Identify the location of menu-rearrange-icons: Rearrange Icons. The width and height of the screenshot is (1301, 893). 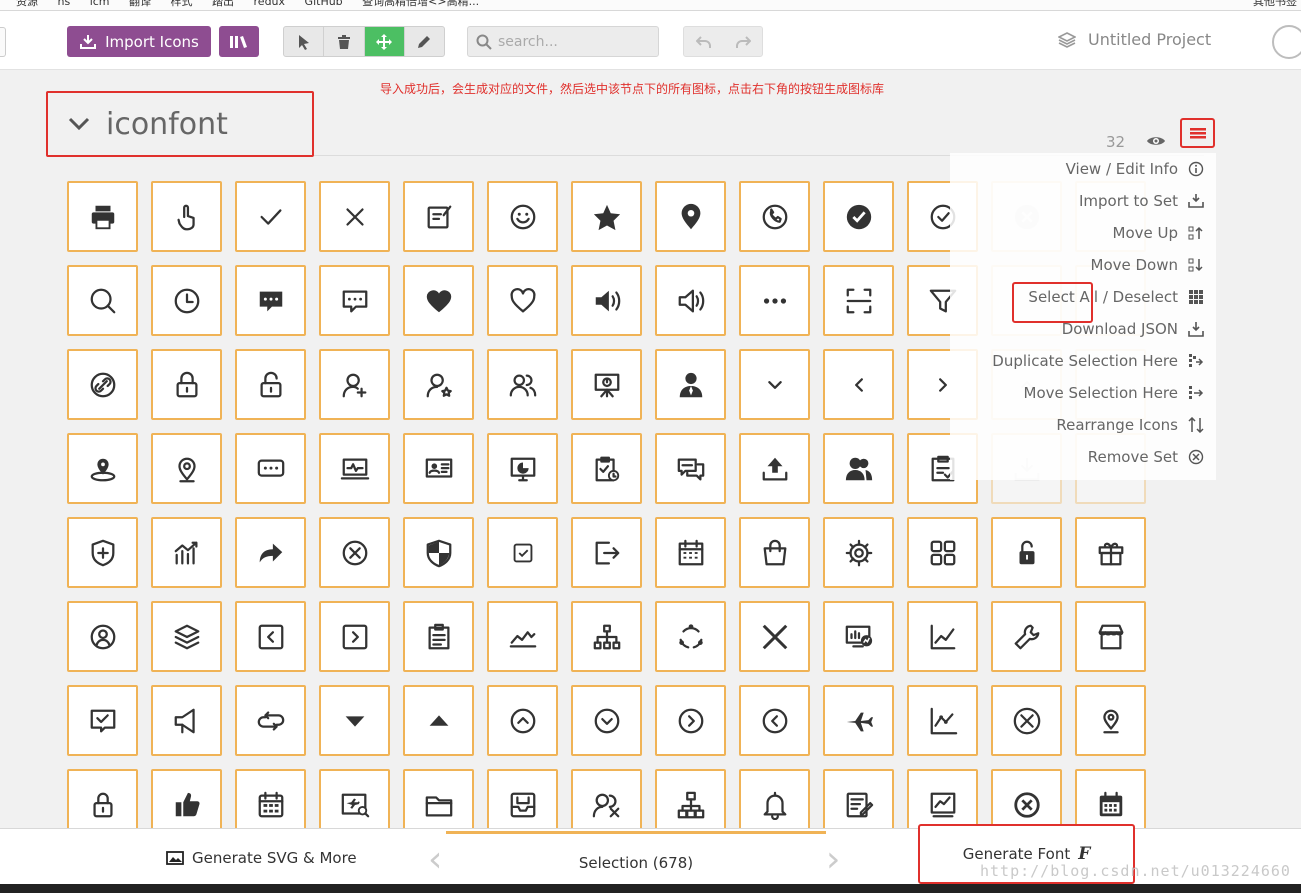
(1083, 425).